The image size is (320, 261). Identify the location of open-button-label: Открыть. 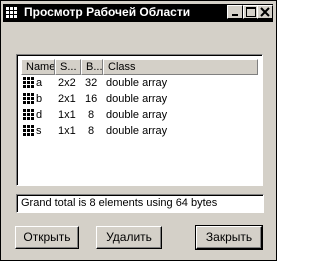
(47, 237).